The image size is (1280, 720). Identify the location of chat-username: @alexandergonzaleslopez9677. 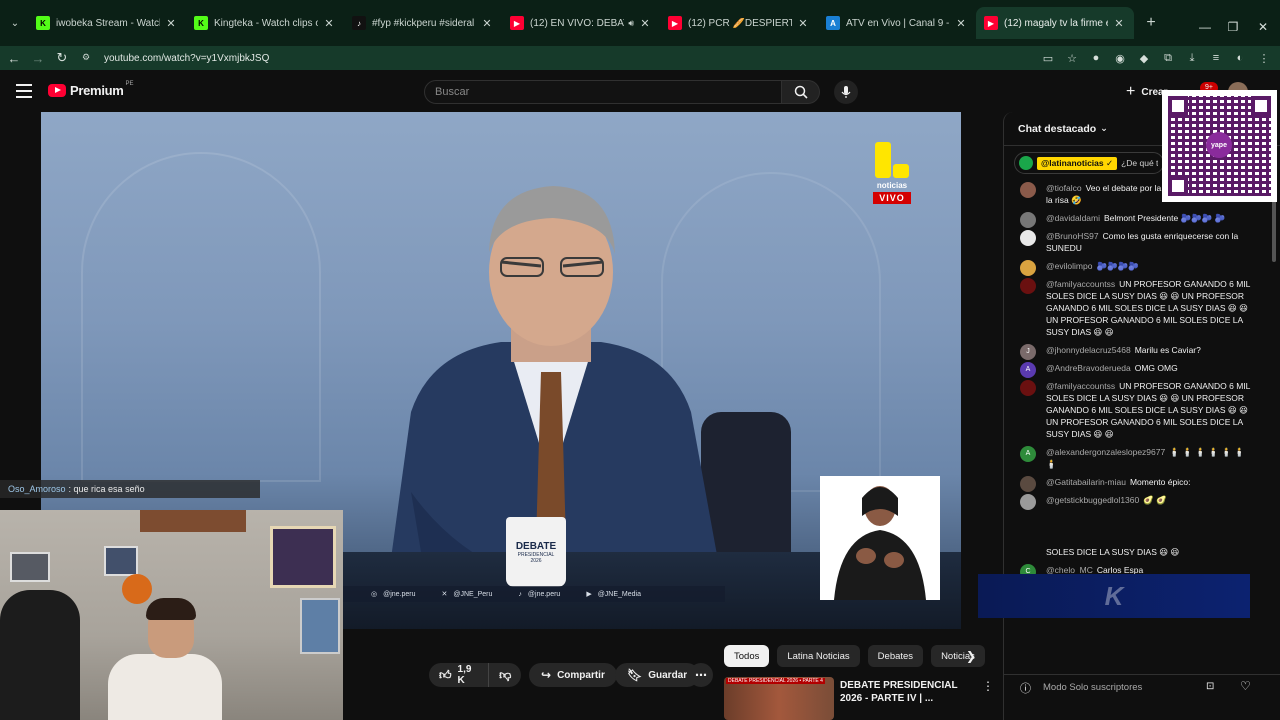
(1105, 452).